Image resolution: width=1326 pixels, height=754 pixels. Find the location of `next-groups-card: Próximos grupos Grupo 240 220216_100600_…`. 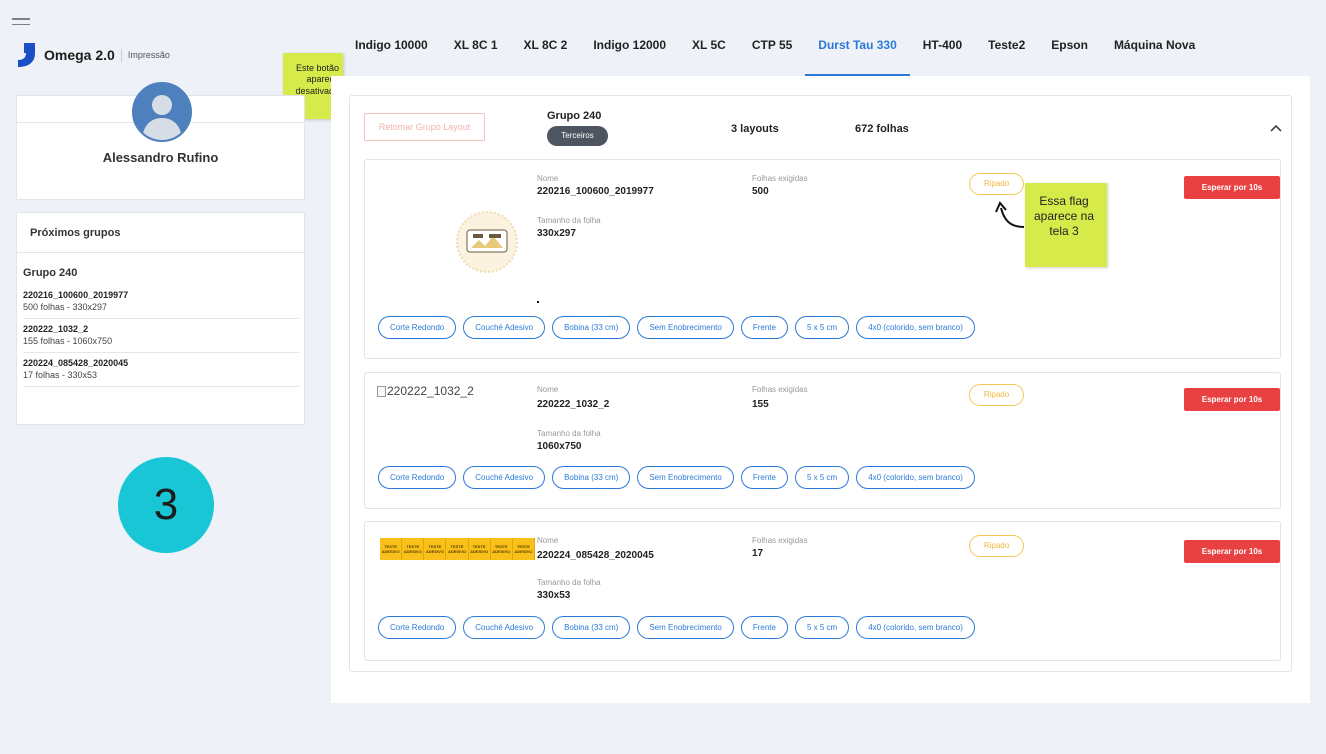

next-groups-card: Próximos grupos Grupo 240 220216_100600_… is located at coordinates (160, 318).